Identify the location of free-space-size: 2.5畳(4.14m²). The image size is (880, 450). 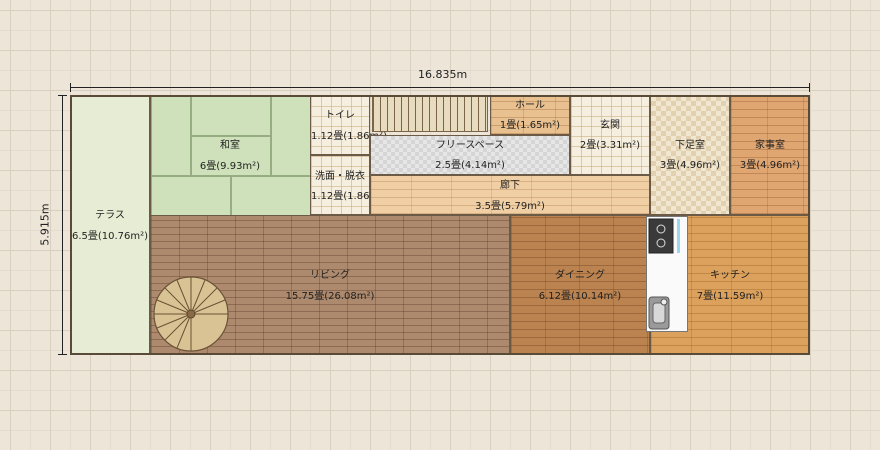
(470, 165).